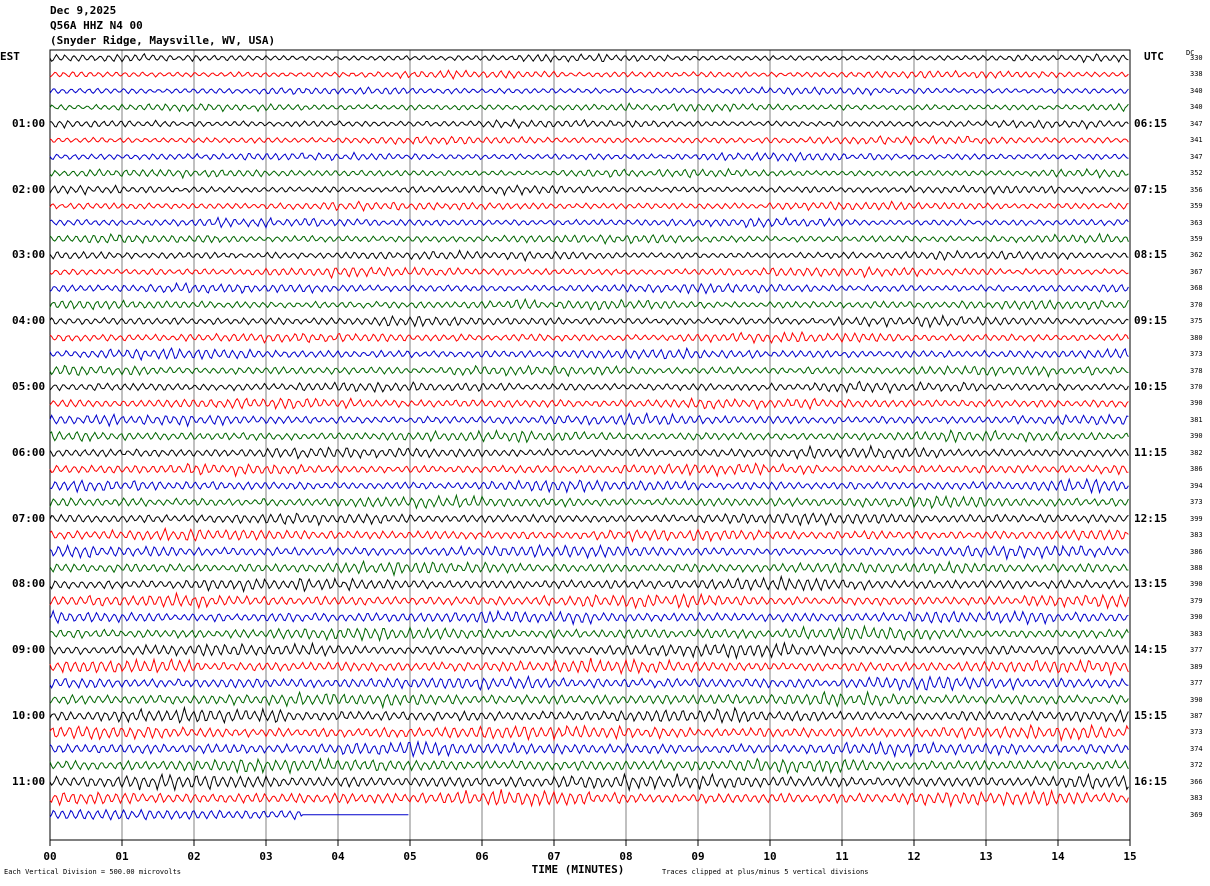  I want to click on x-tick-label: 10, so click(769, 856).